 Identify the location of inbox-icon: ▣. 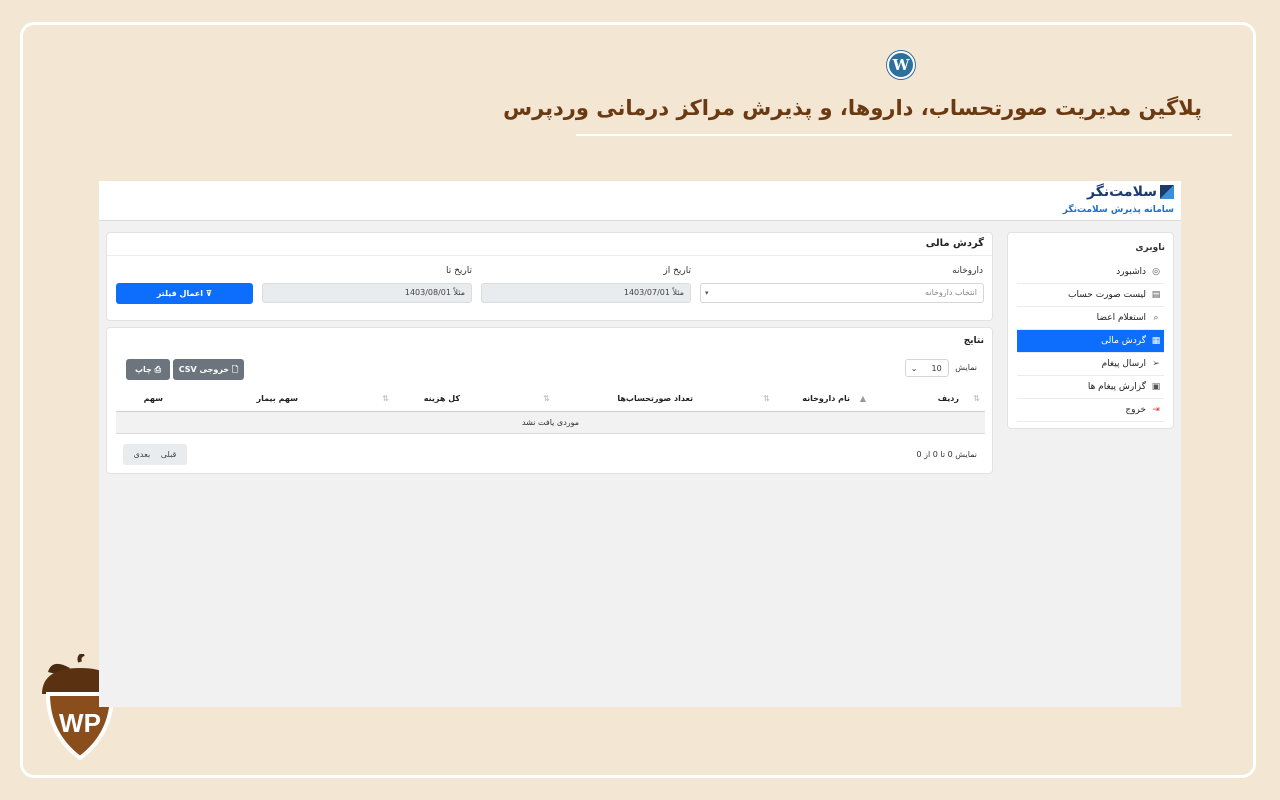
(1156, 387).